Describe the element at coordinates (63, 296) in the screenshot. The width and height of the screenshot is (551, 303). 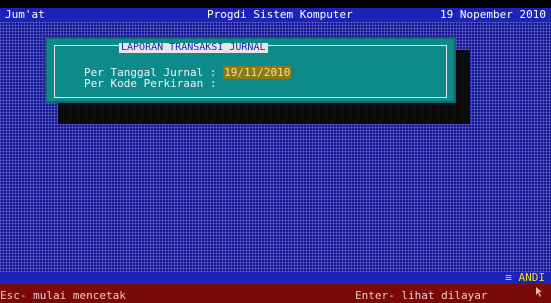
I see `hint-esc: Esc- mulai mencetak` at that location.